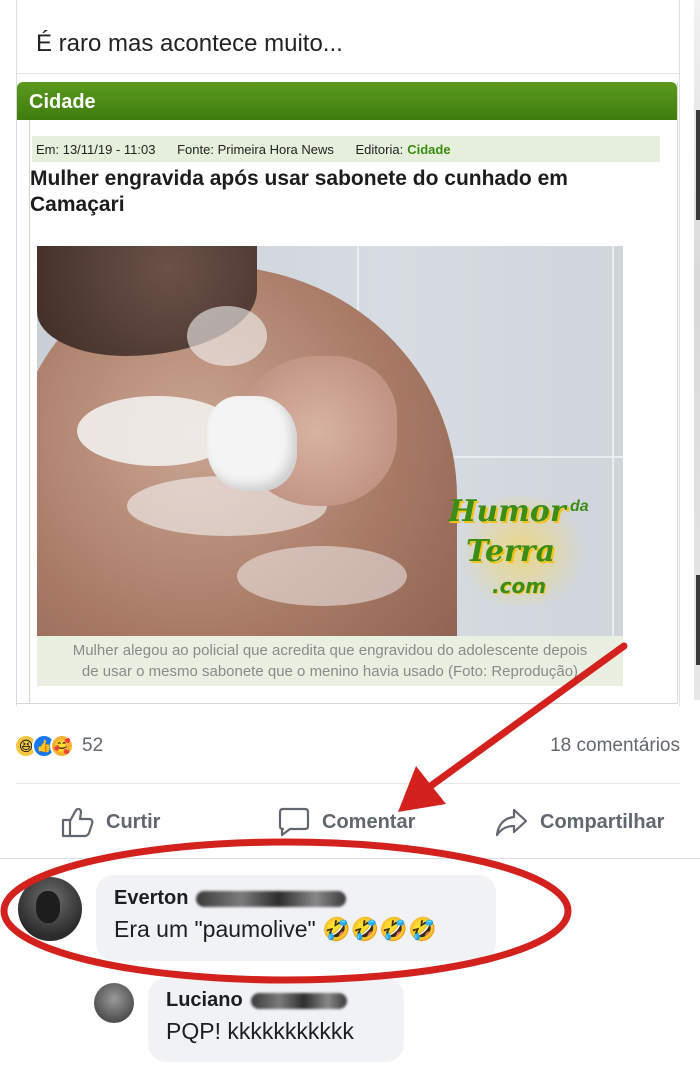 The image size is (700, 1067). What do you see at coordinates (369, 821) in the screenshot?
I see `comment-label: Comentar` at bounding box center [369, 821].